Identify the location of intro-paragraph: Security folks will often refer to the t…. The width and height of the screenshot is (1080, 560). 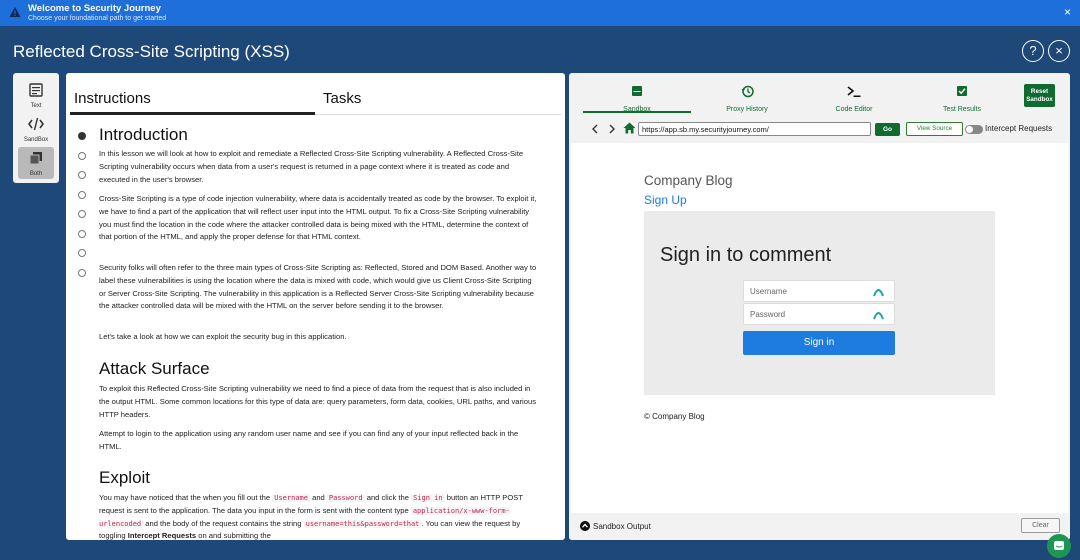
(318, 287).